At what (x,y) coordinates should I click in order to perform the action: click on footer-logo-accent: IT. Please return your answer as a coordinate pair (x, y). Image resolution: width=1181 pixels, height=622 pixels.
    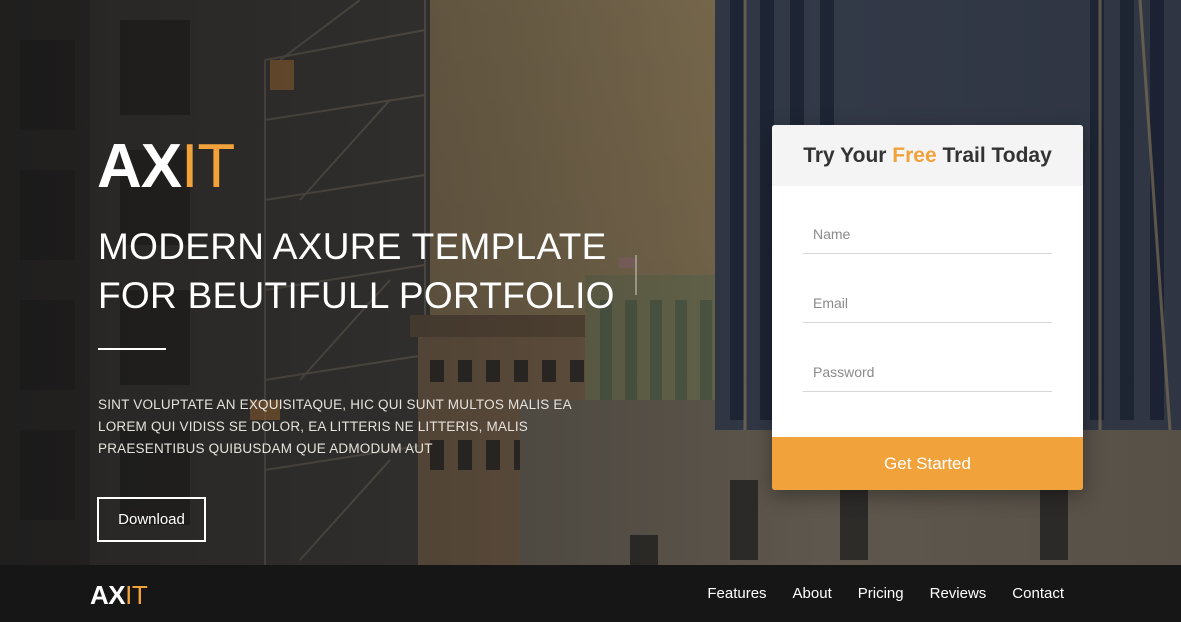
    Looking at the image, I should click on (136, 595).